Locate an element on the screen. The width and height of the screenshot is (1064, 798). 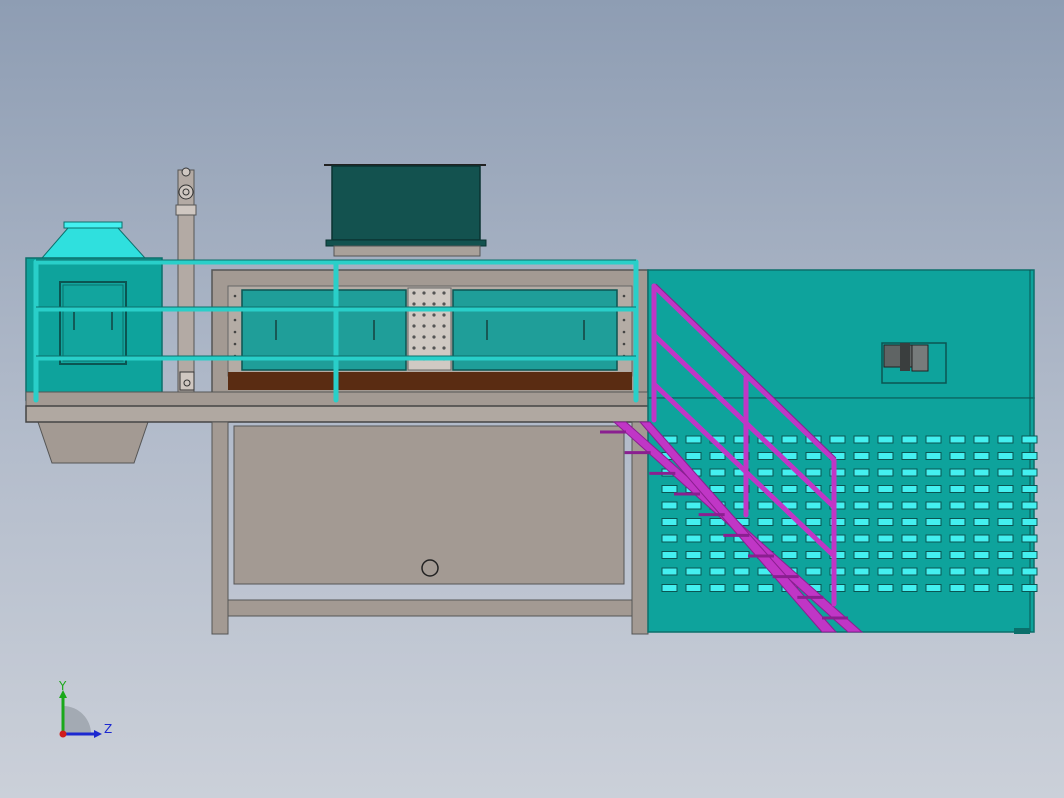
main-chamber is located at coordinates (430, 335).